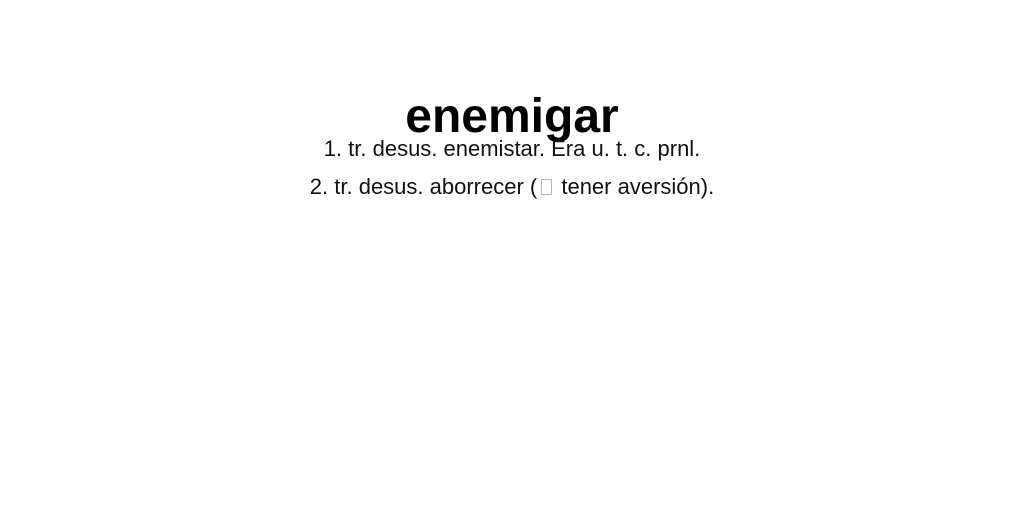 This screenshot has width=1024, height=512. I want to click on definition-2-after-glyph: tener aversión)., so click(635, 186).